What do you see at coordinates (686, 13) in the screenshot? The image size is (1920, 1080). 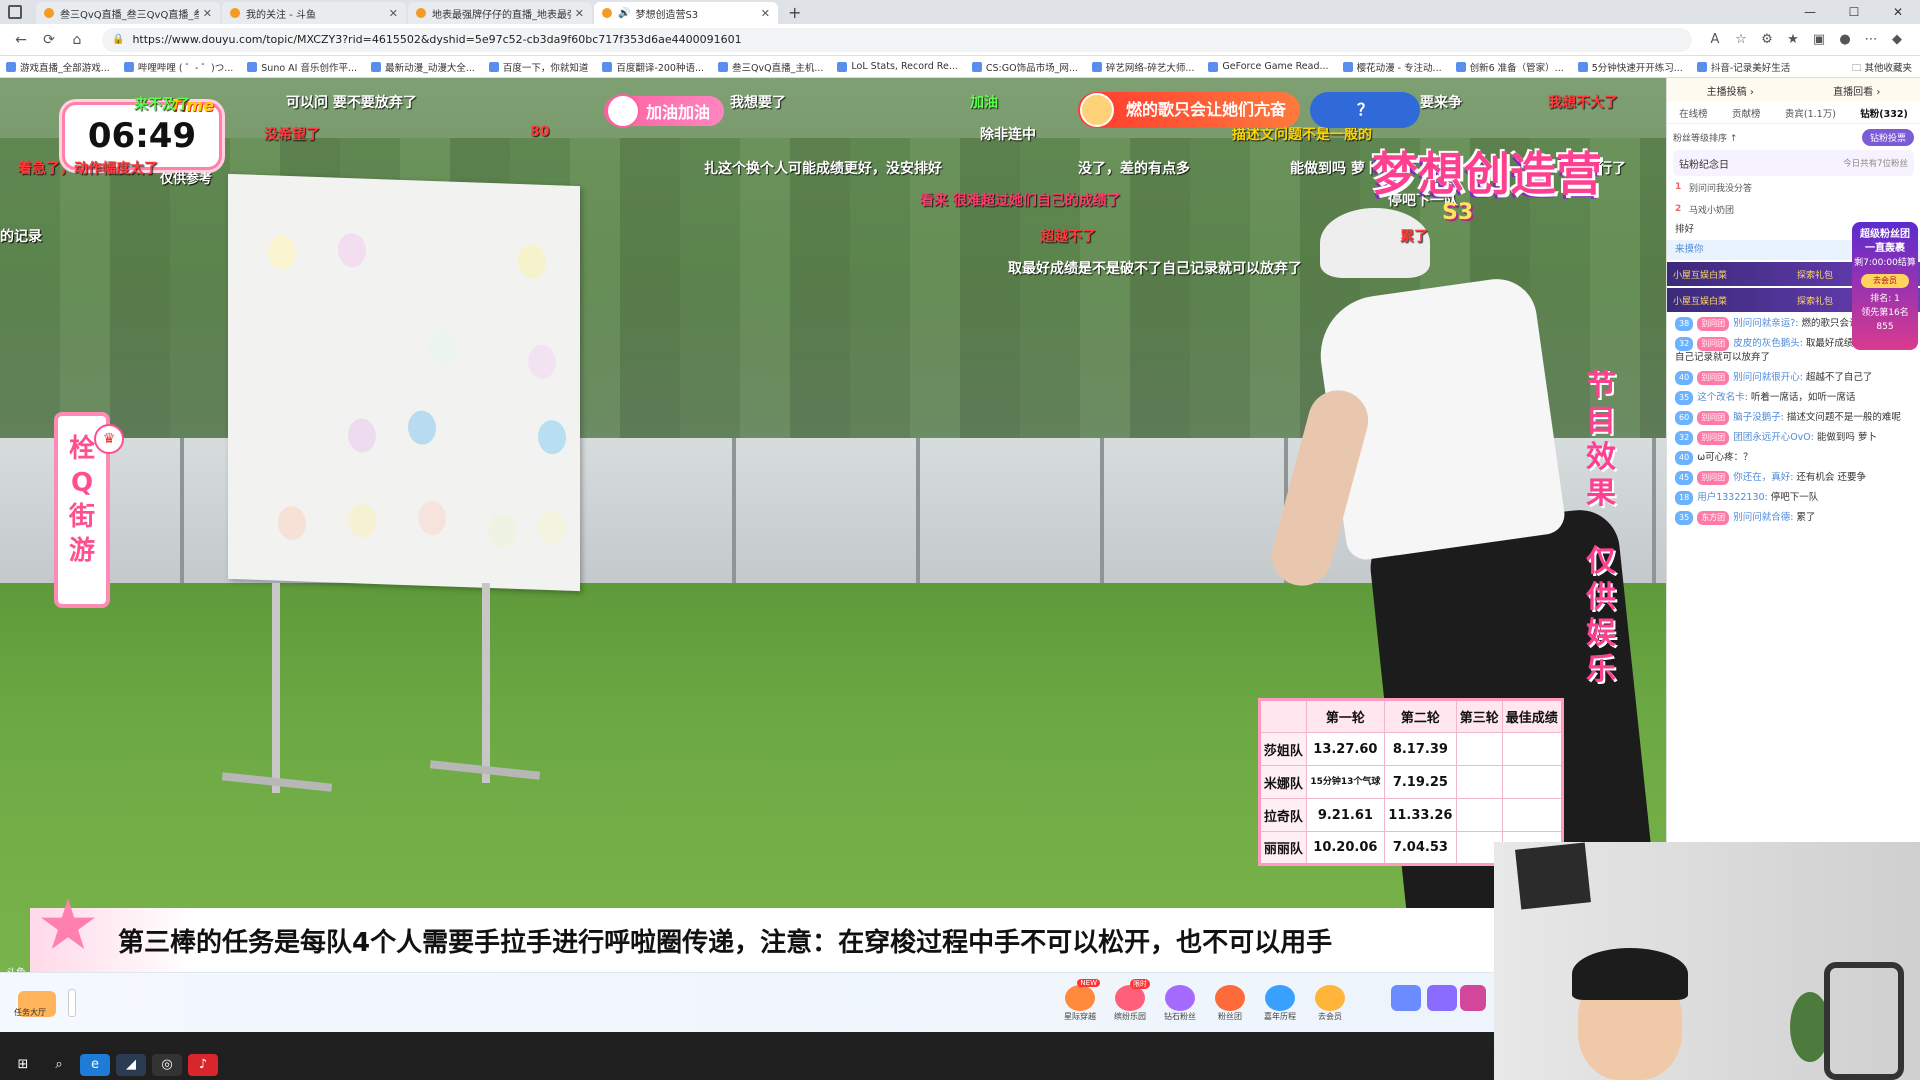 I see `browser-tab-4-active: 🔊 梦想创造营S3 ✕` at bounding box center [686, 13].